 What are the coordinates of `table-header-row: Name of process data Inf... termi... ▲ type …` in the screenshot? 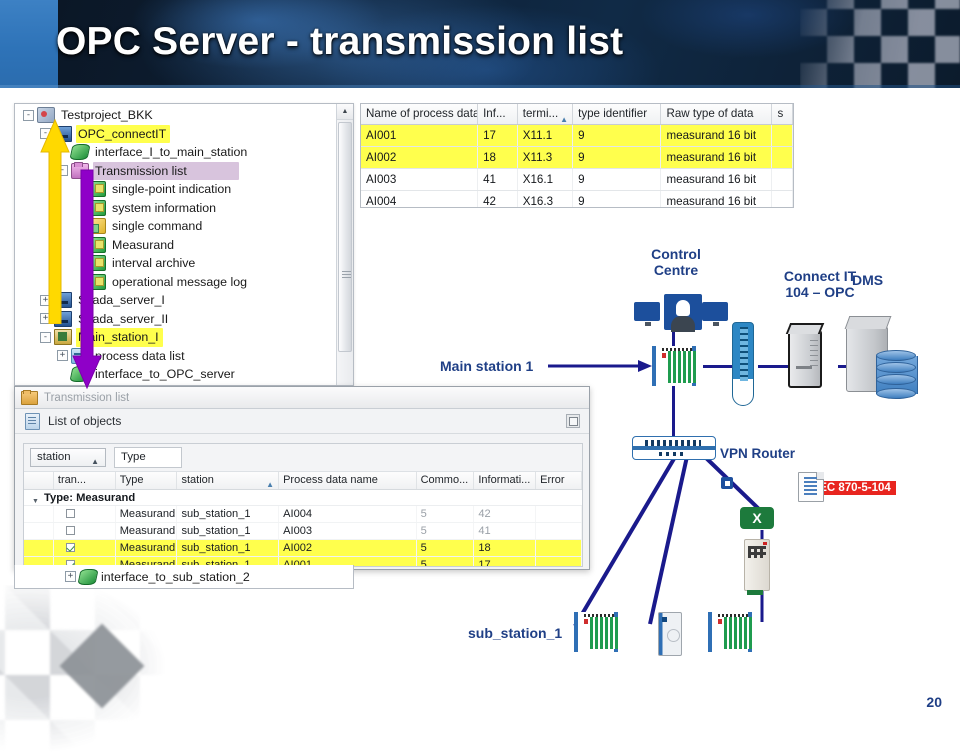 It's located at (577, 114).